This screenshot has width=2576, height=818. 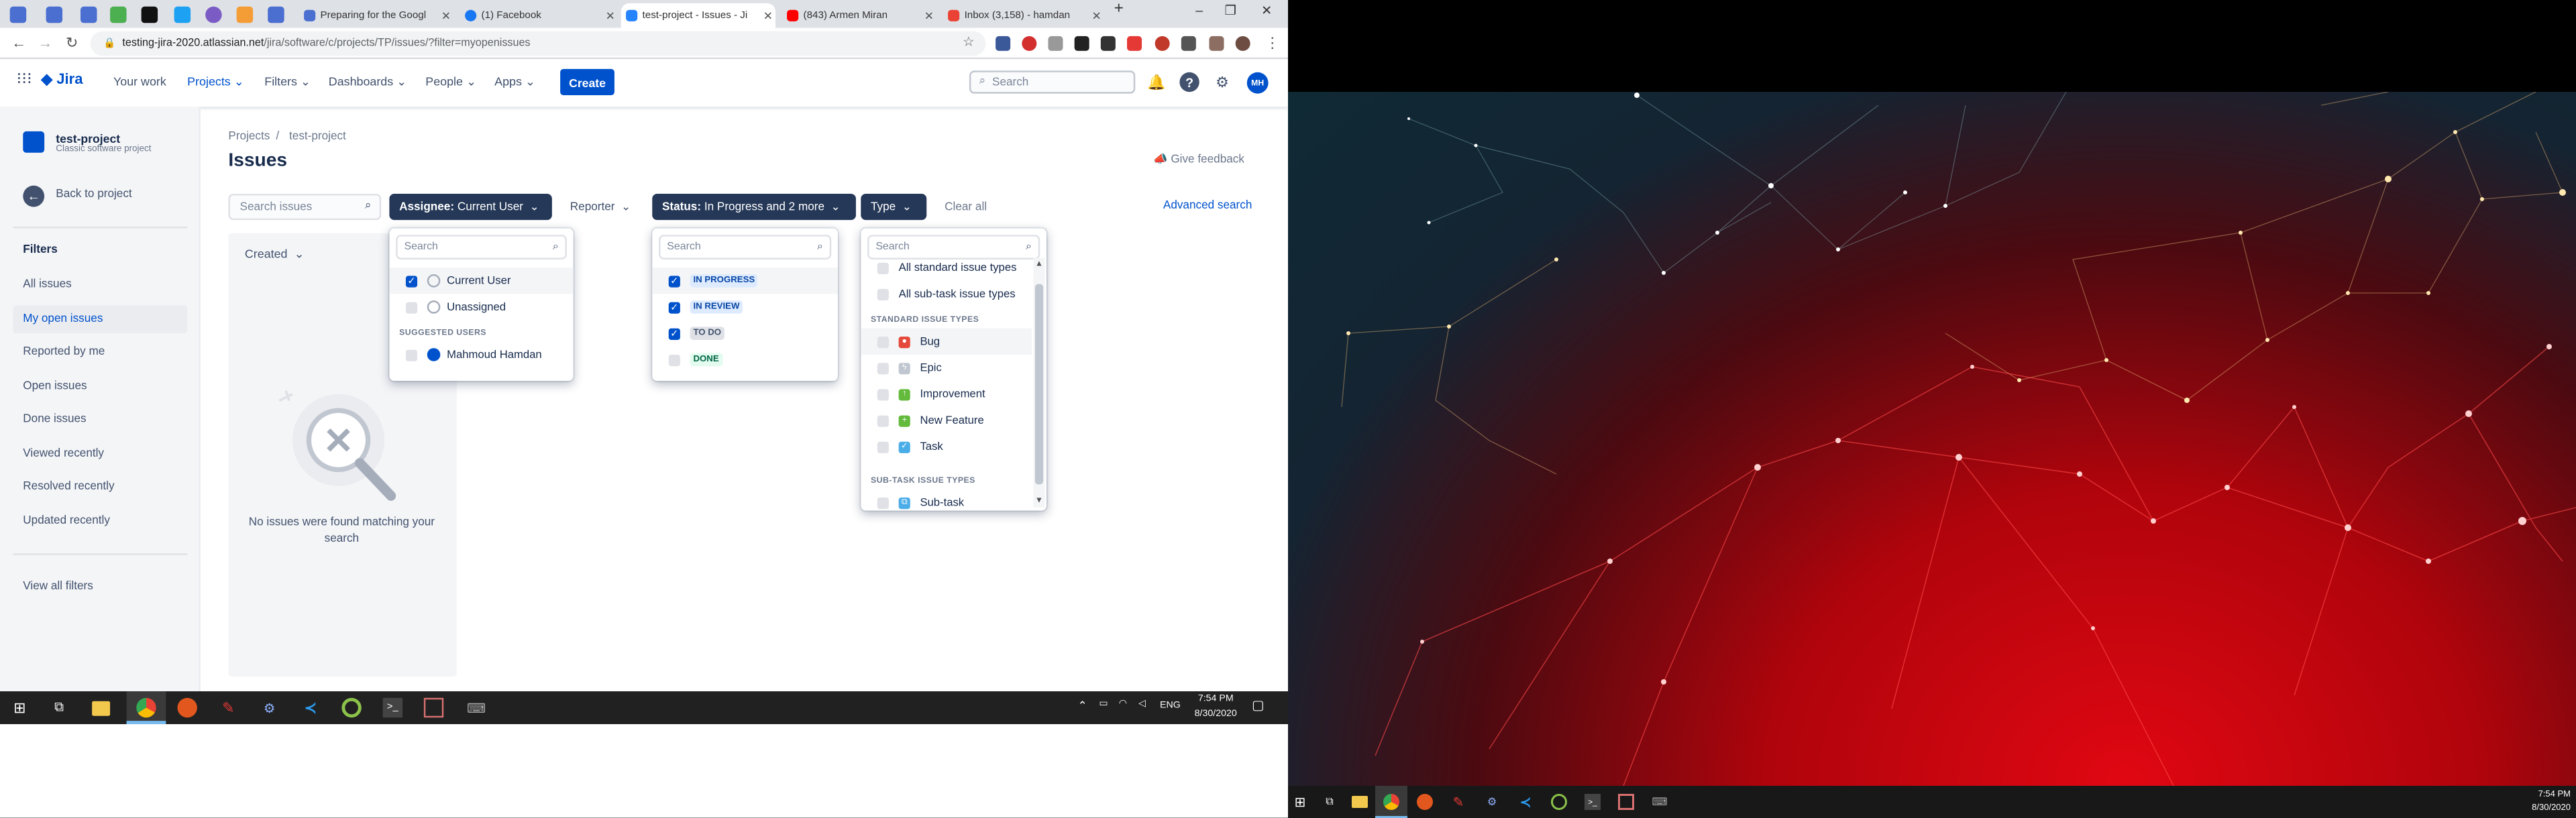 I want to click on clear-all-button: Clear all, so click(x=967, y=207).